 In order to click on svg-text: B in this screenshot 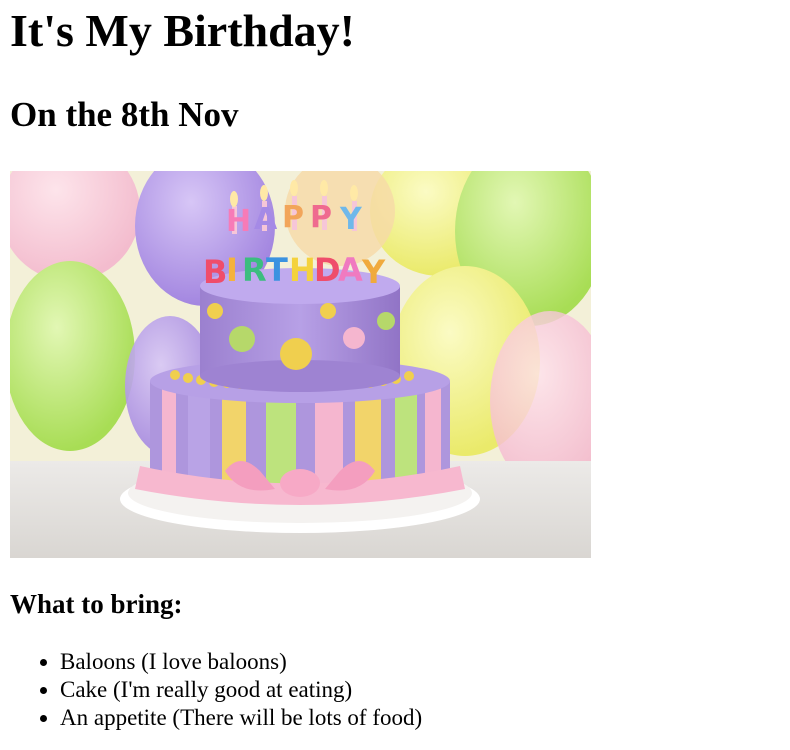, I will do `click(215, 272)`.